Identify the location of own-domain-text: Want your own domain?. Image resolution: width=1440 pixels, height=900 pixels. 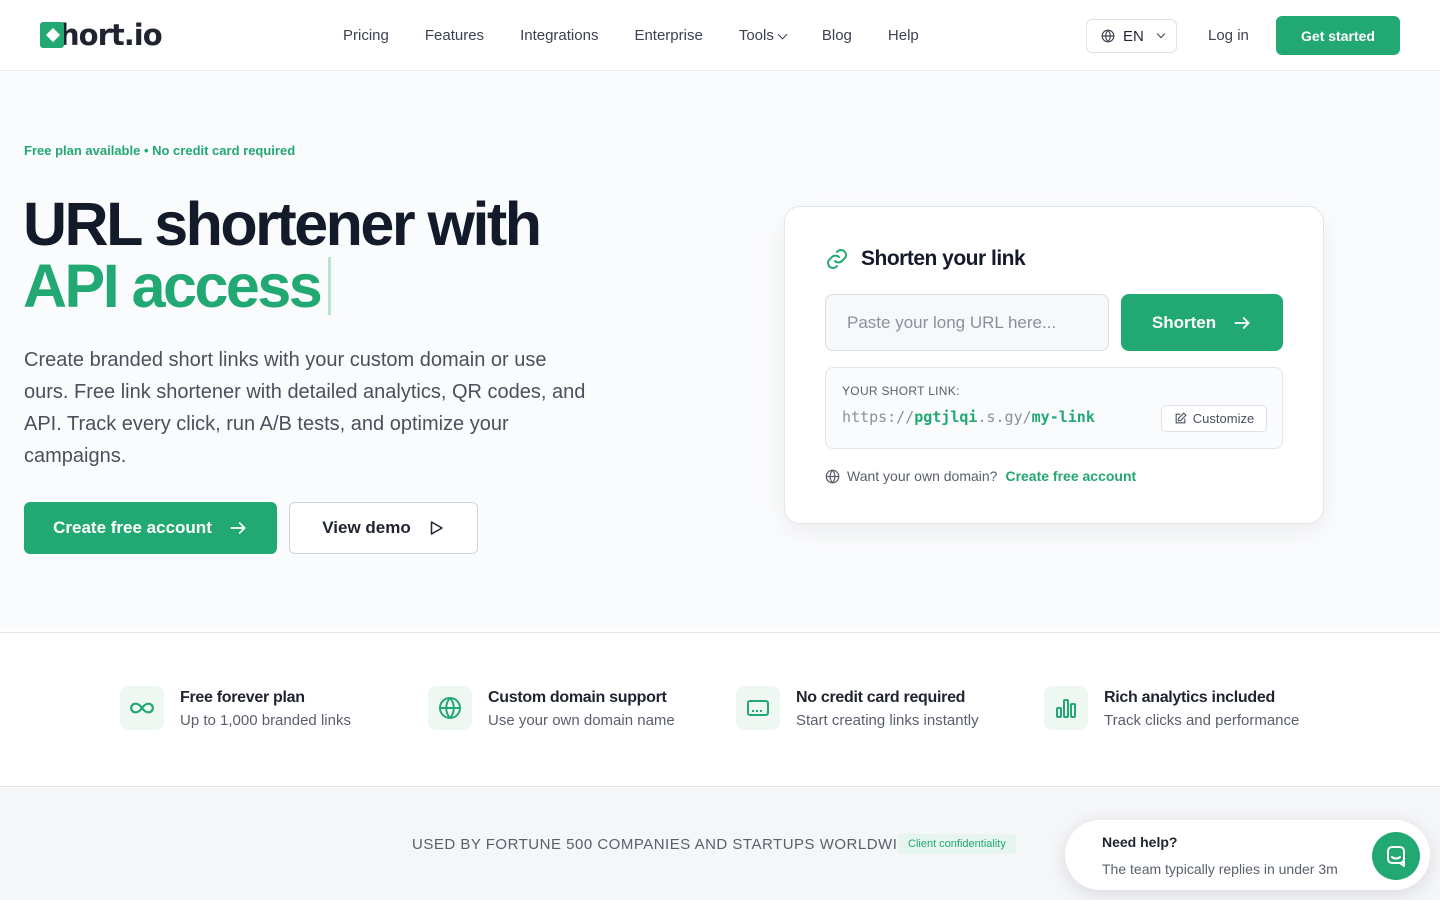
(922, 476).